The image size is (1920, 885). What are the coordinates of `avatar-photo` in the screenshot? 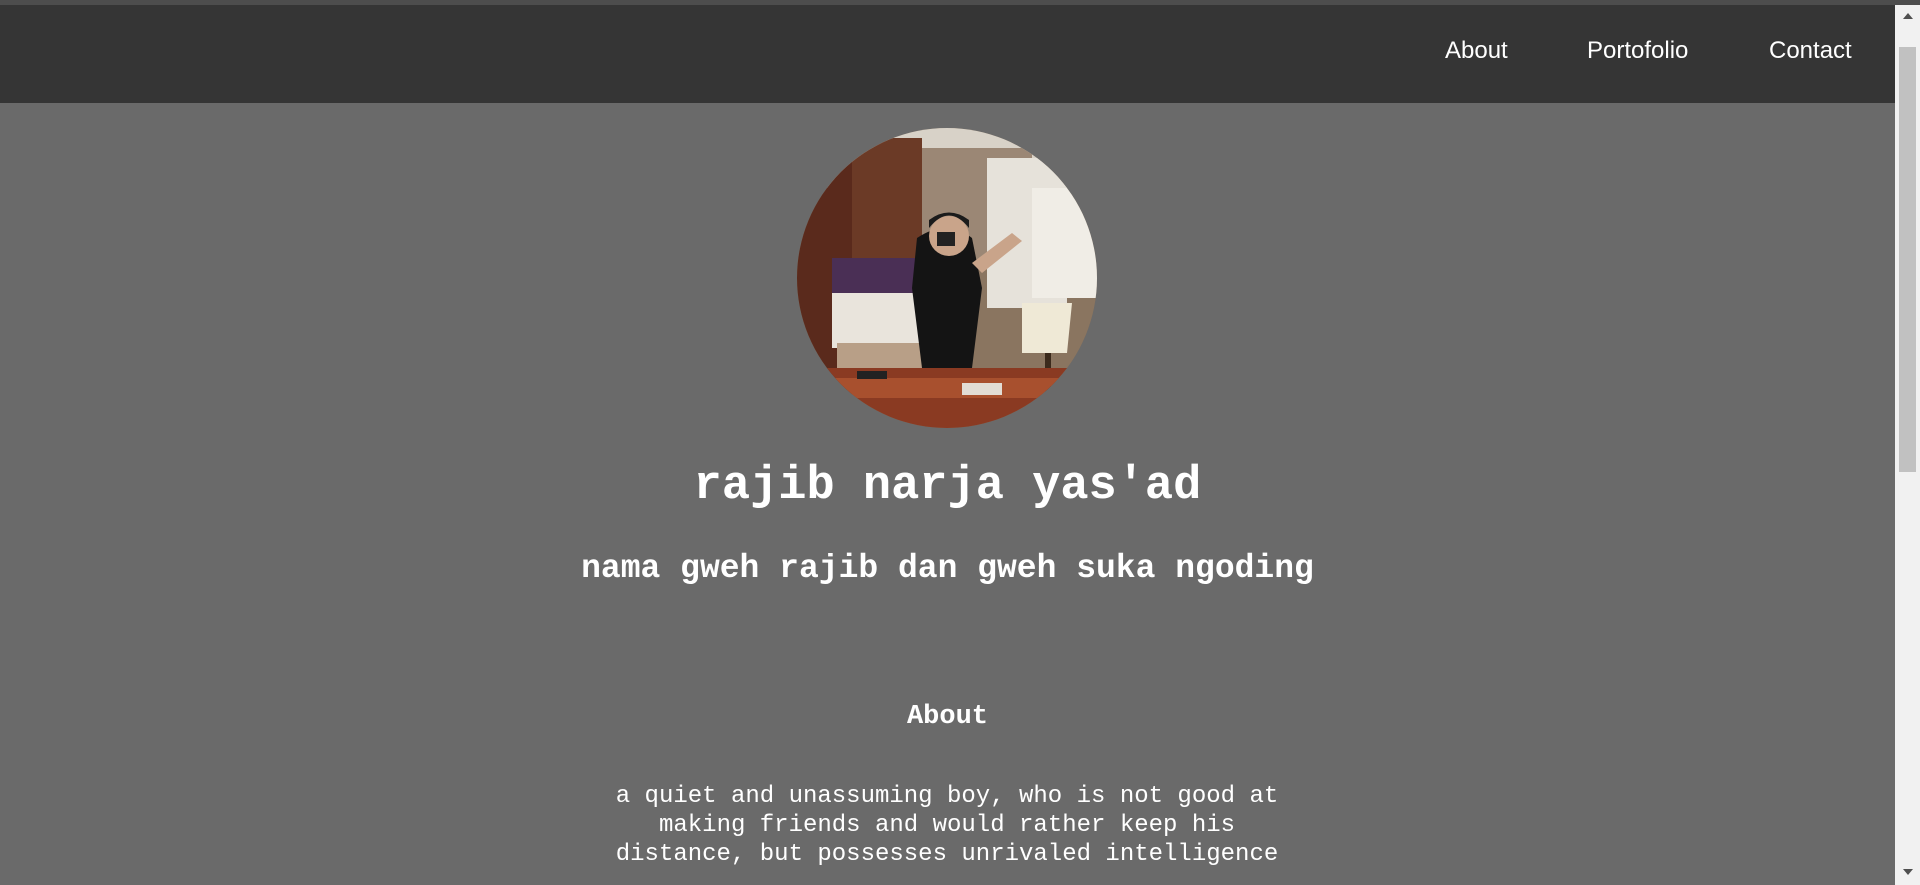 It's located at (947, 278).